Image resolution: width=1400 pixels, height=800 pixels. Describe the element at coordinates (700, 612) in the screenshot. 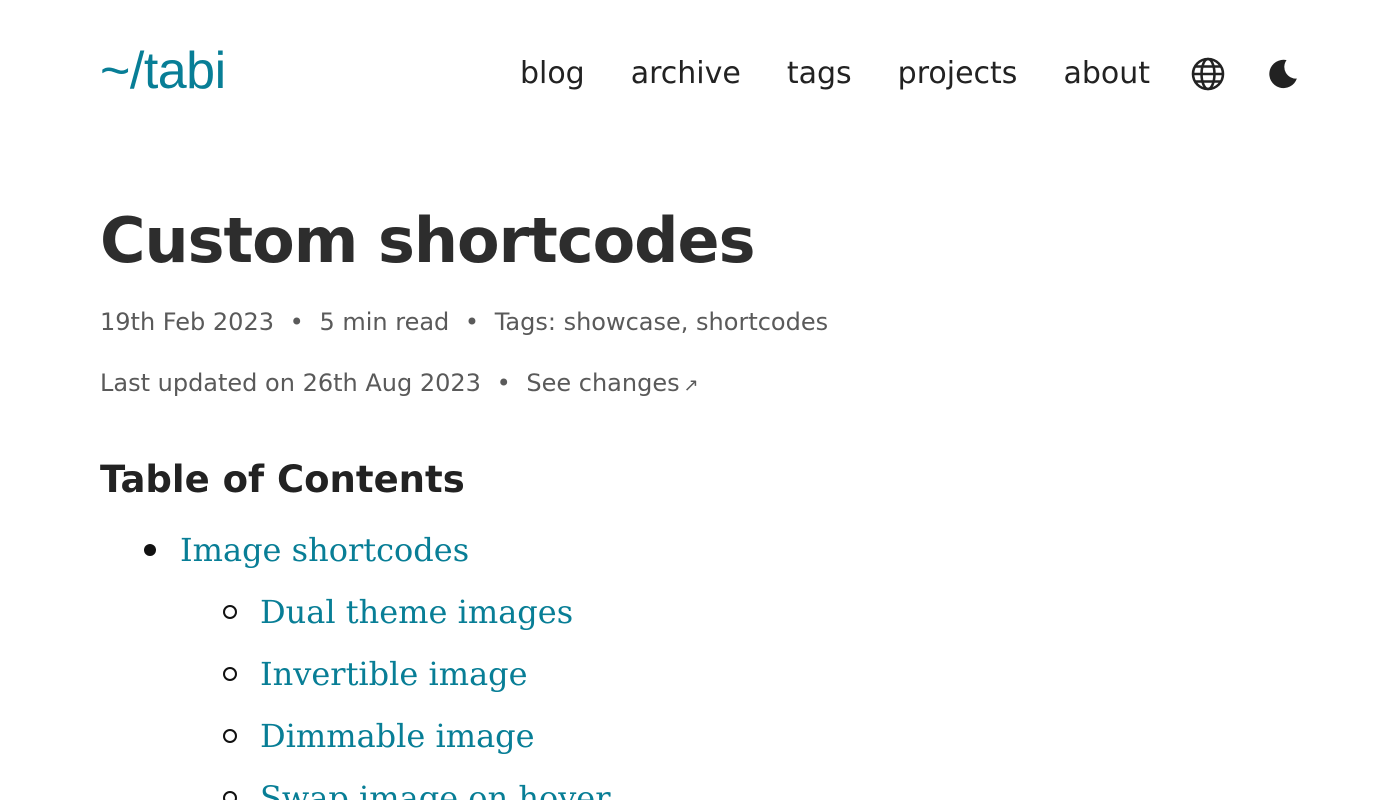

I see `toc-item: Dual theme images` at that location.